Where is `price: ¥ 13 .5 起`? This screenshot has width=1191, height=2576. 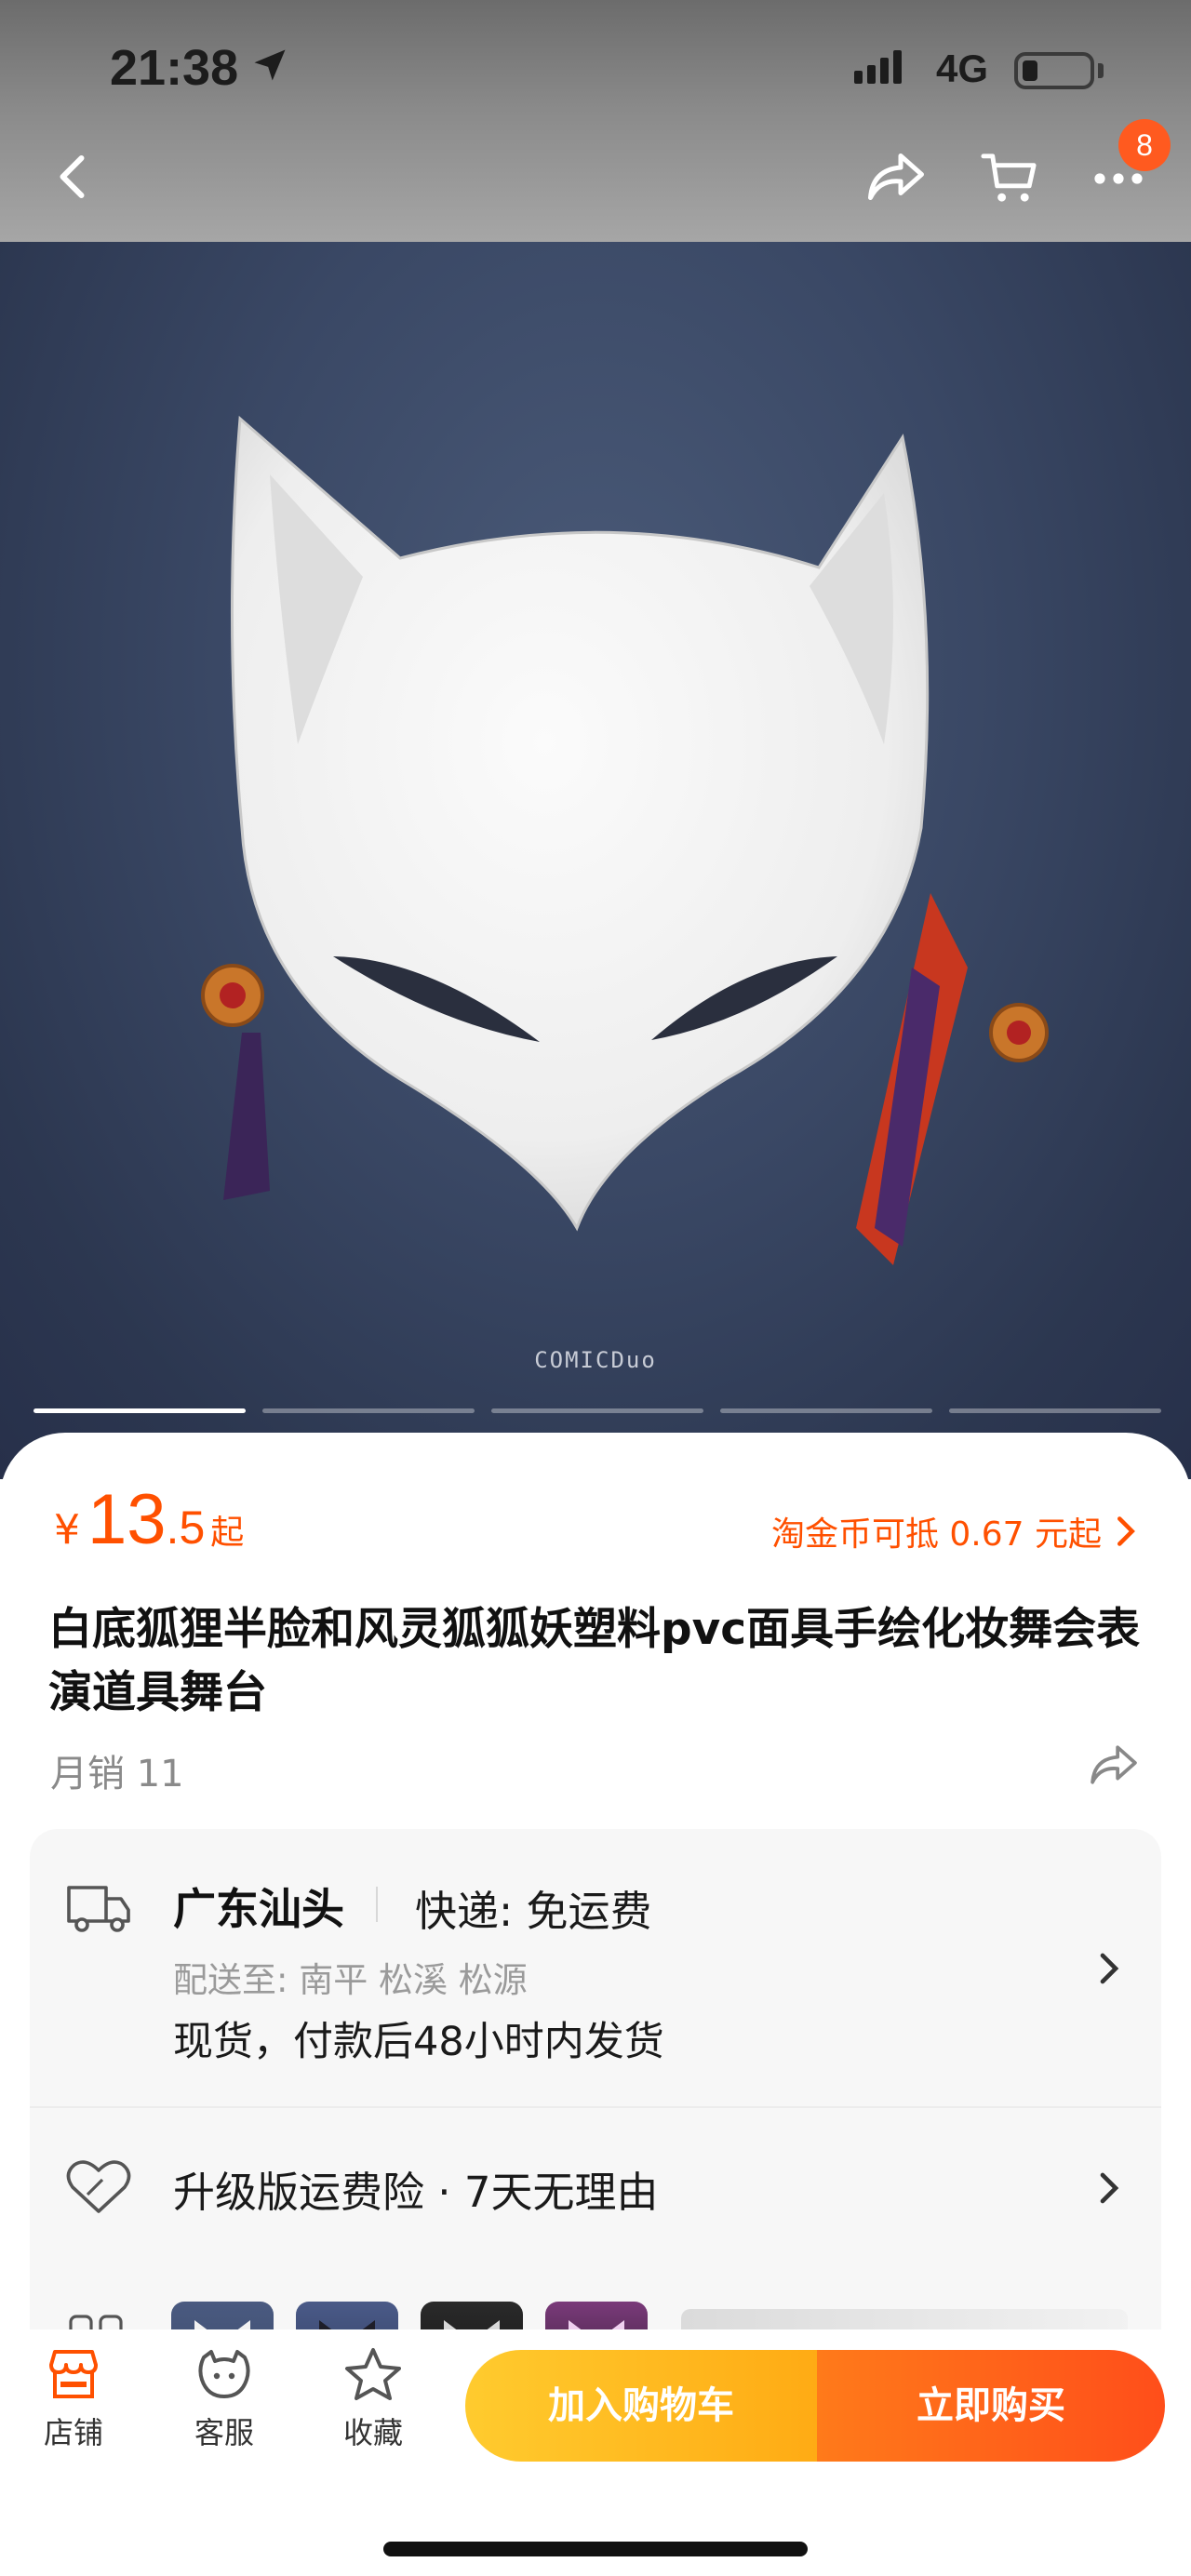 price: ¥ 13 .5 起 is located at coordinates (149, 1525).